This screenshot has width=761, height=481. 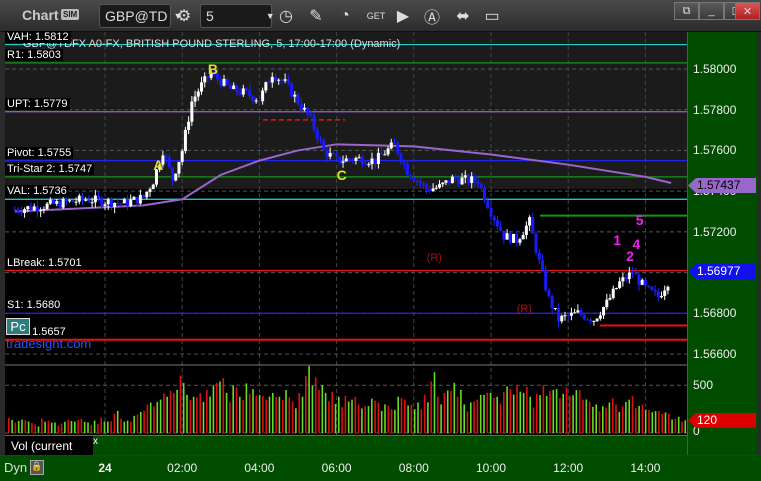 I want to click on time-tick: 06:00, so click(x=336, y=468).